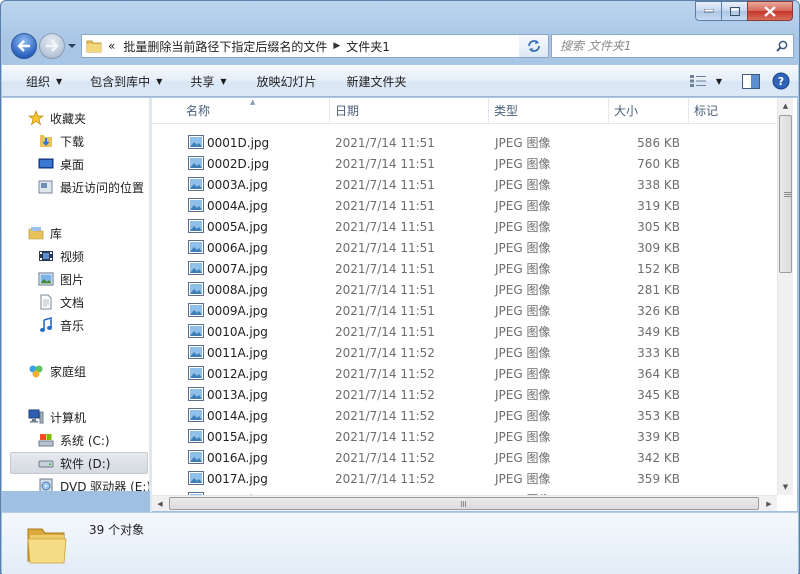  What do you see at coordinates (770, 11) in the screenshot?
I see `close-button` at bounding box center [770, 11].